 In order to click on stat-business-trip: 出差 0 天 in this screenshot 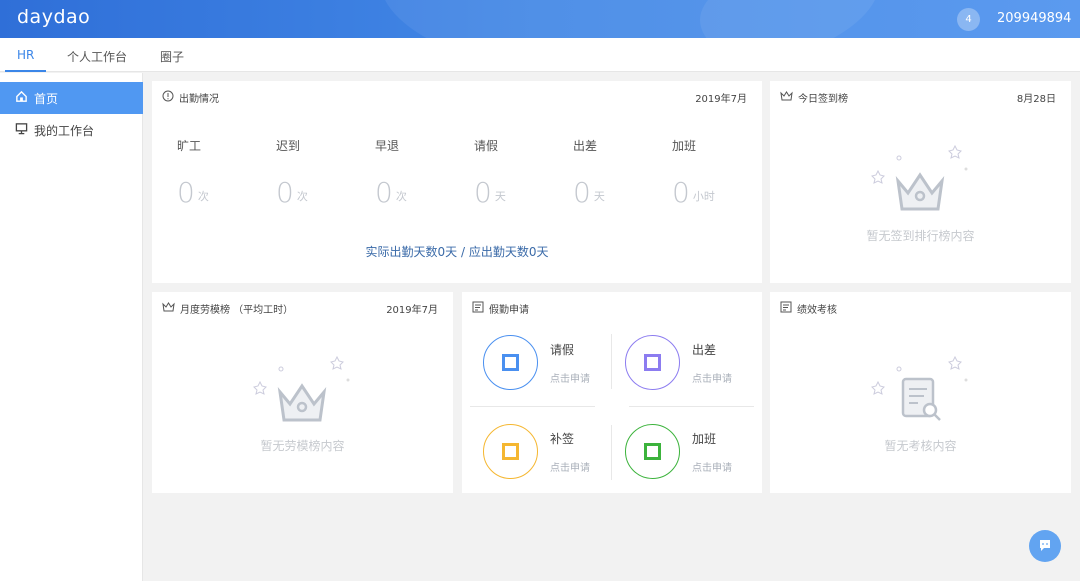, I will do `click(613, 173)`.